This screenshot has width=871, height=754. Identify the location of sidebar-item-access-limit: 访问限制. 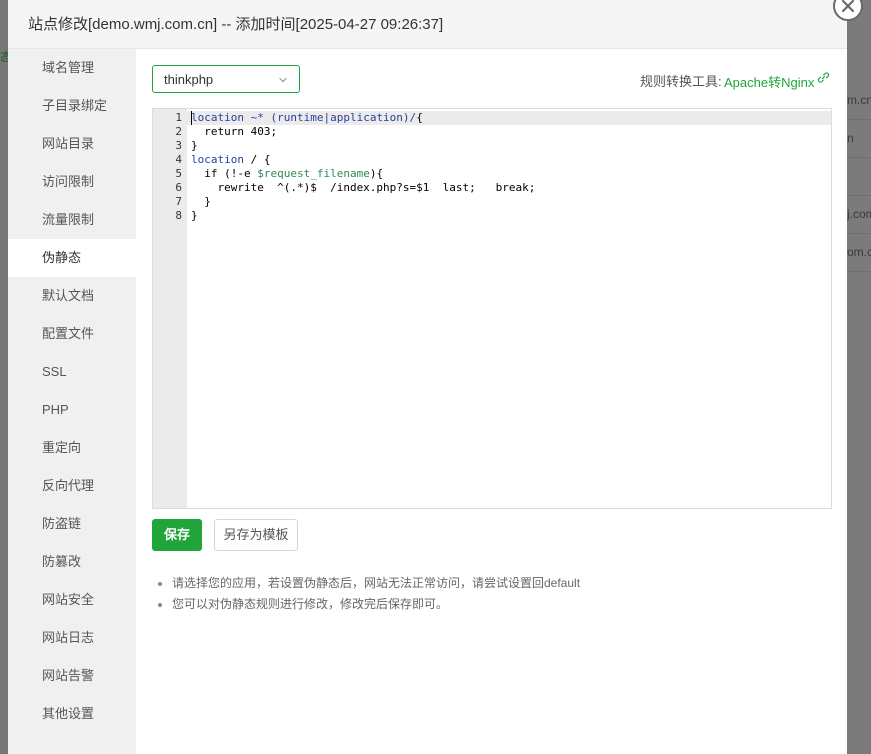
(72, 182).